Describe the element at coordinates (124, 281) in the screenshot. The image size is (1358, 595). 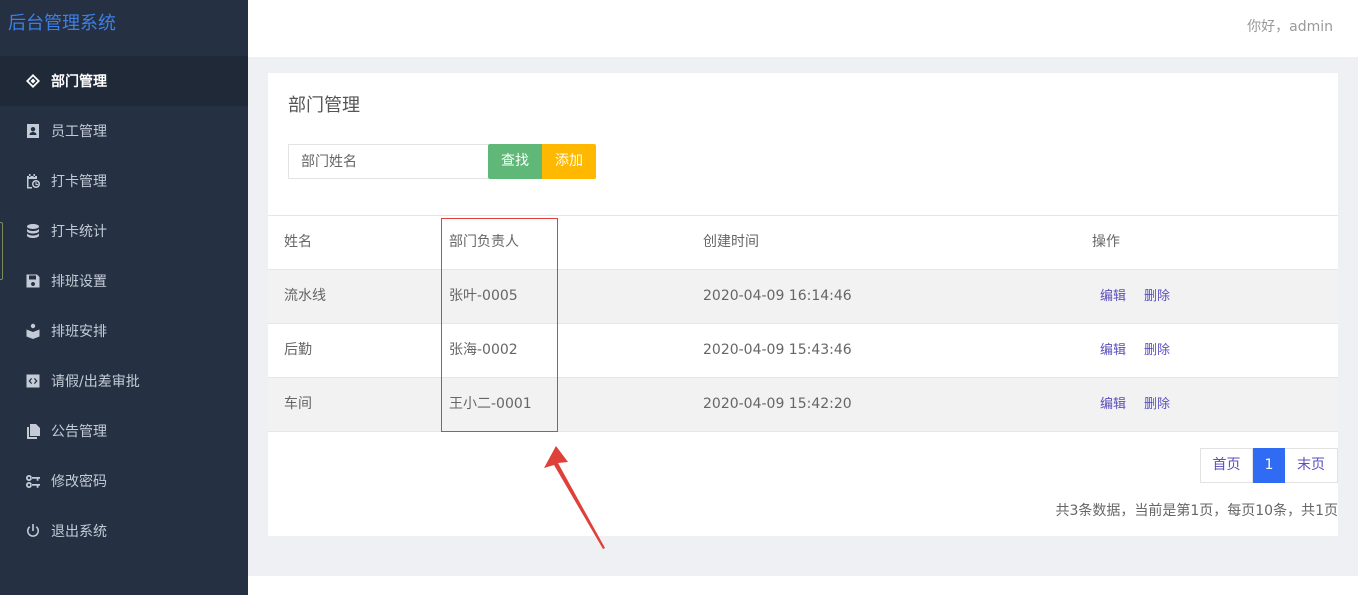
I see `sidebar-item-schedule-settings: 排班设置` at that location.